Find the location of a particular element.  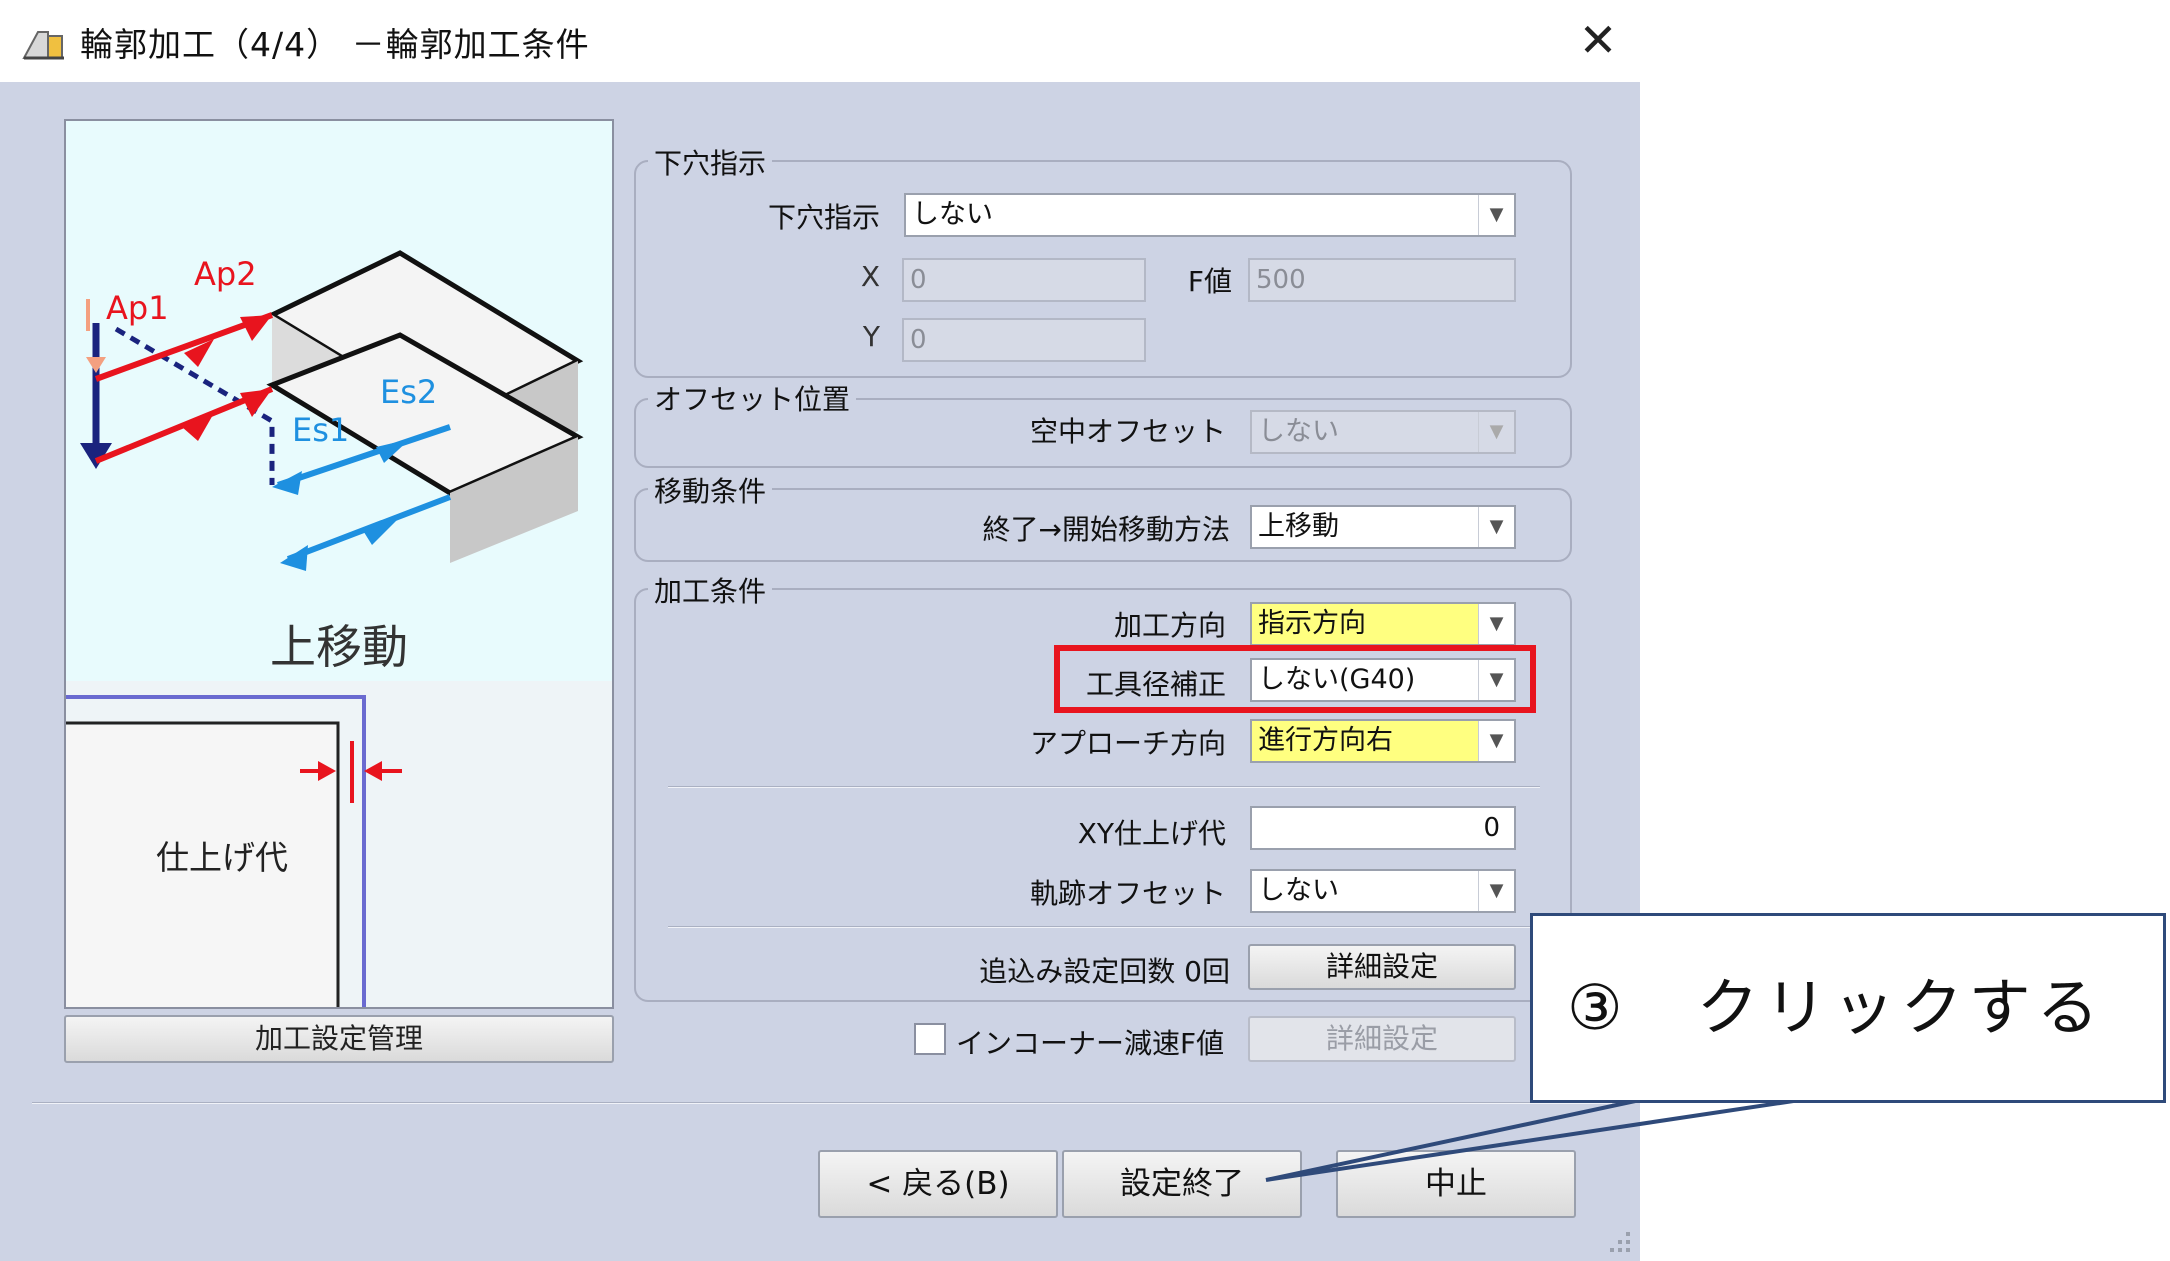

instruction-callout: ③ クリックする is located at coordinates (1848, 1008).